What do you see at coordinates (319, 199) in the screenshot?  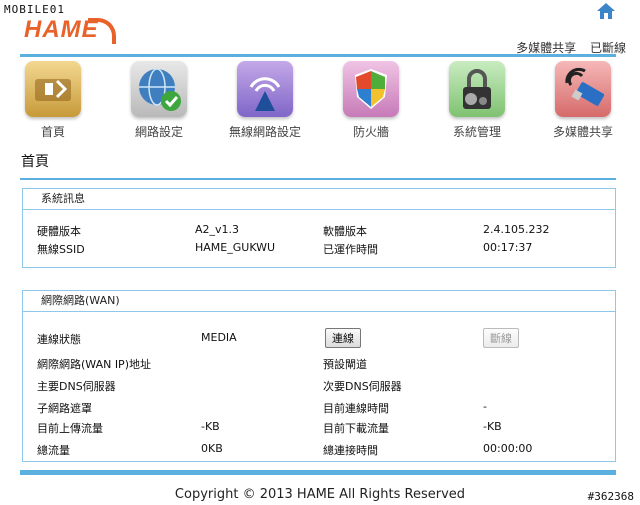 I see `system-info-title: 系統訊息` at bounding box center [319, 199].